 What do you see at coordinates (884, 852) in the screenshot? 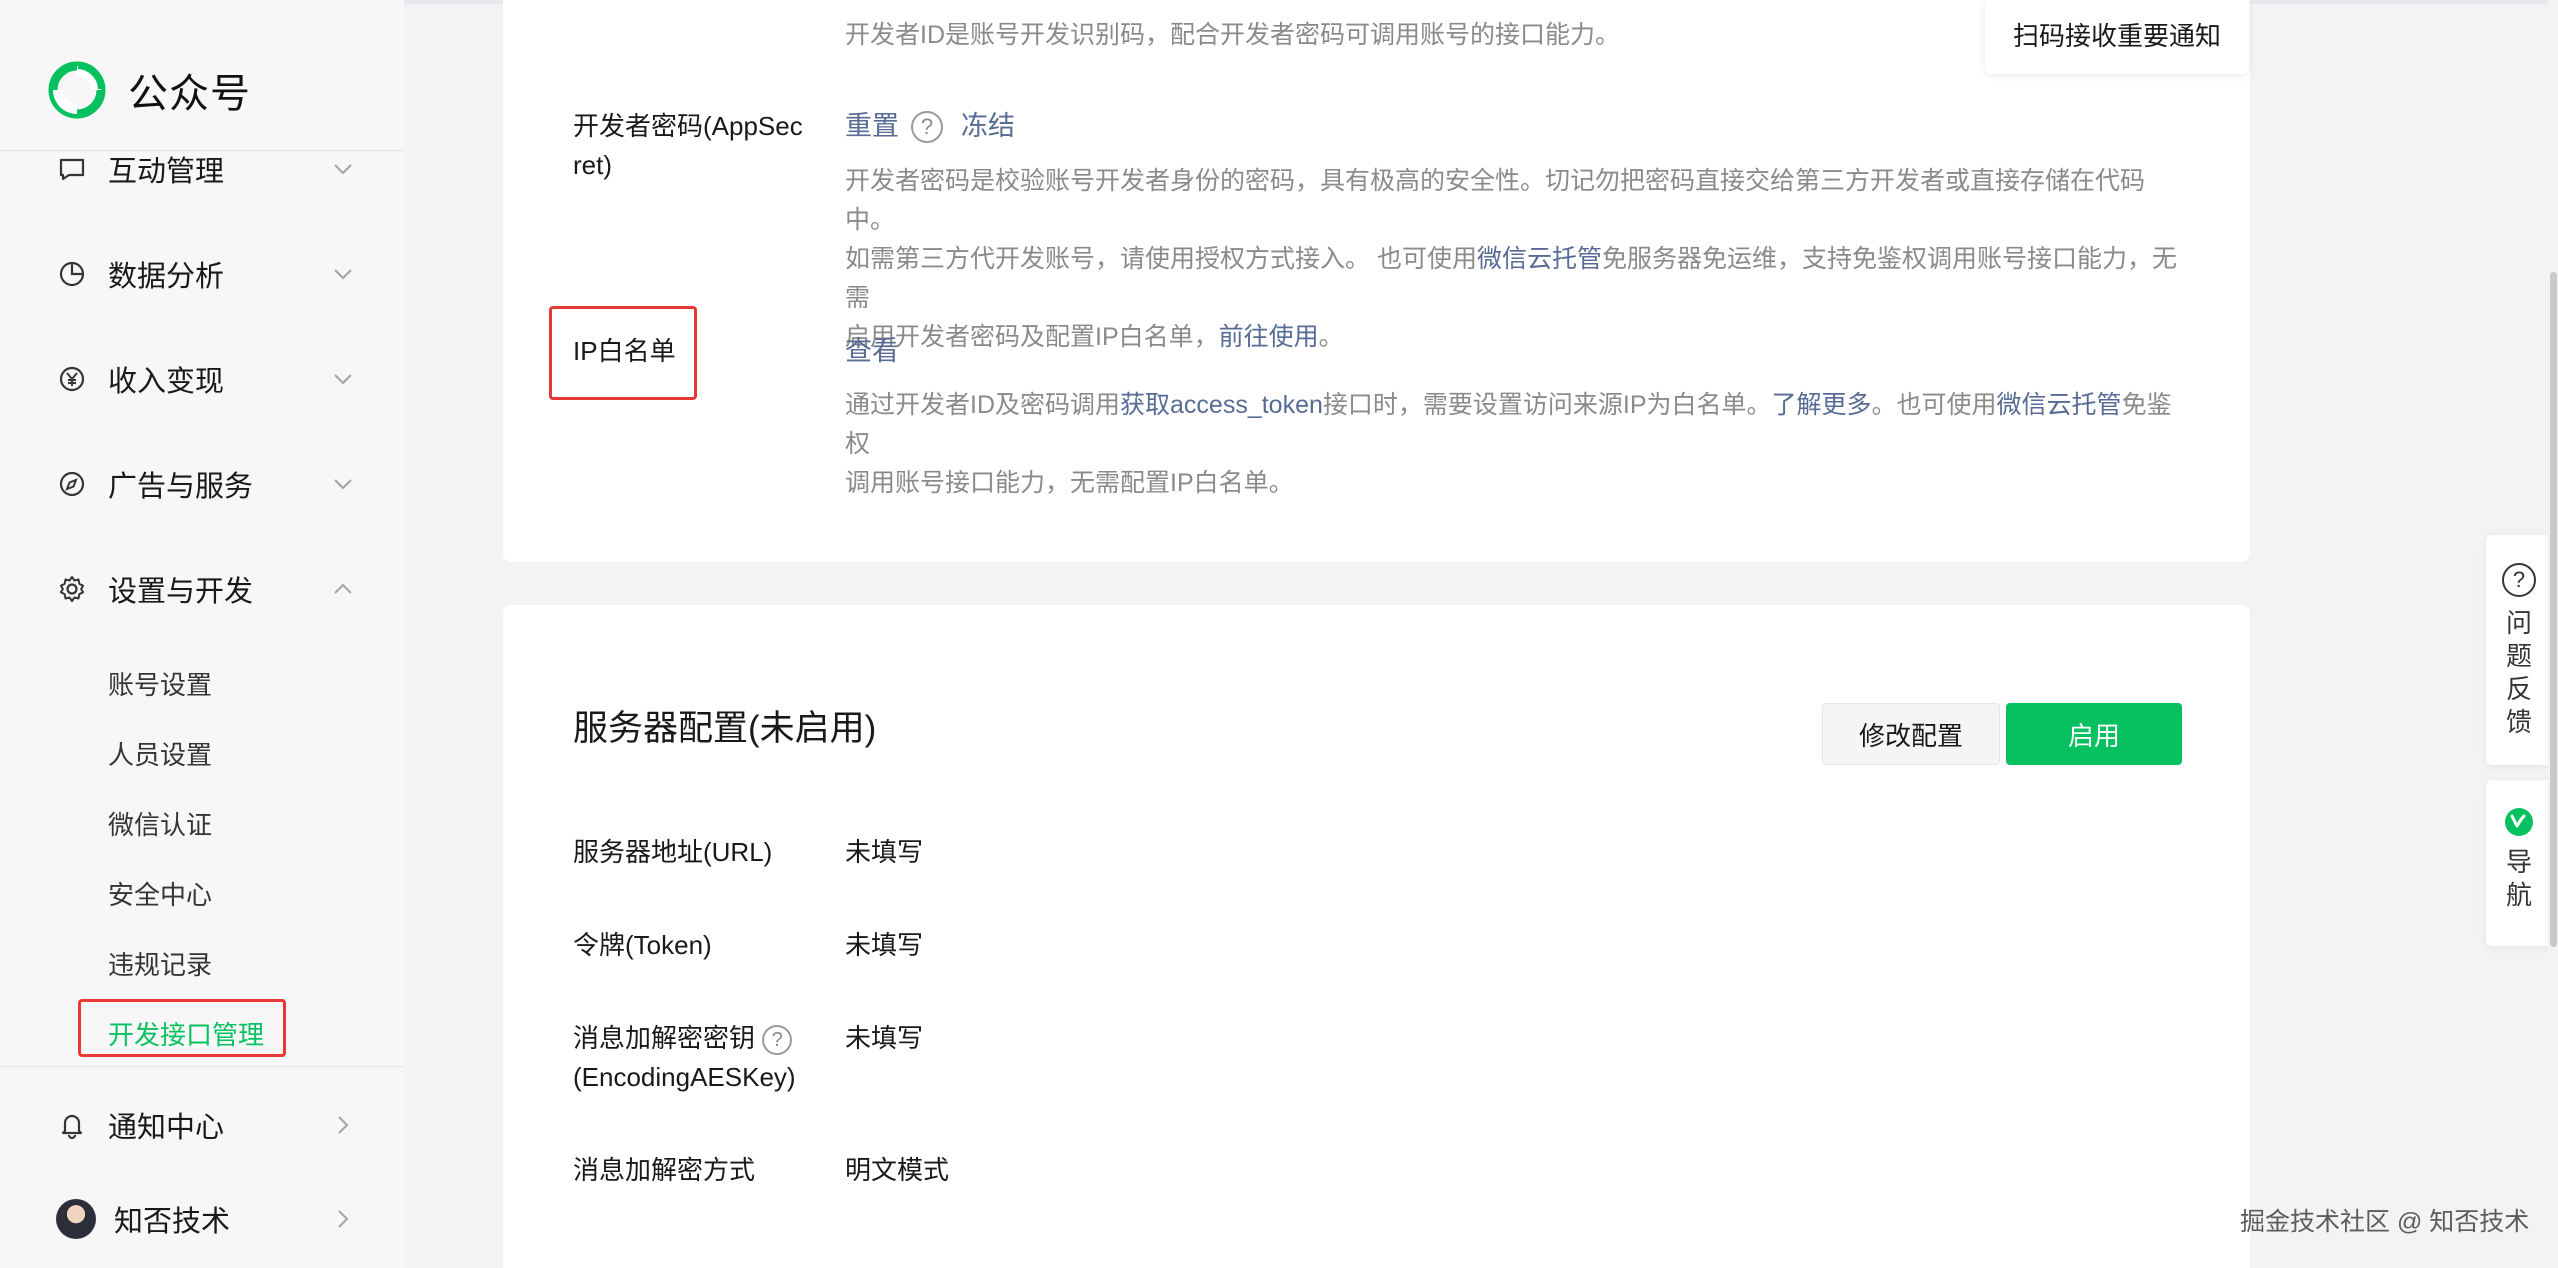
I see `server-url-value: 未填写` at bounding box center [884, 852].